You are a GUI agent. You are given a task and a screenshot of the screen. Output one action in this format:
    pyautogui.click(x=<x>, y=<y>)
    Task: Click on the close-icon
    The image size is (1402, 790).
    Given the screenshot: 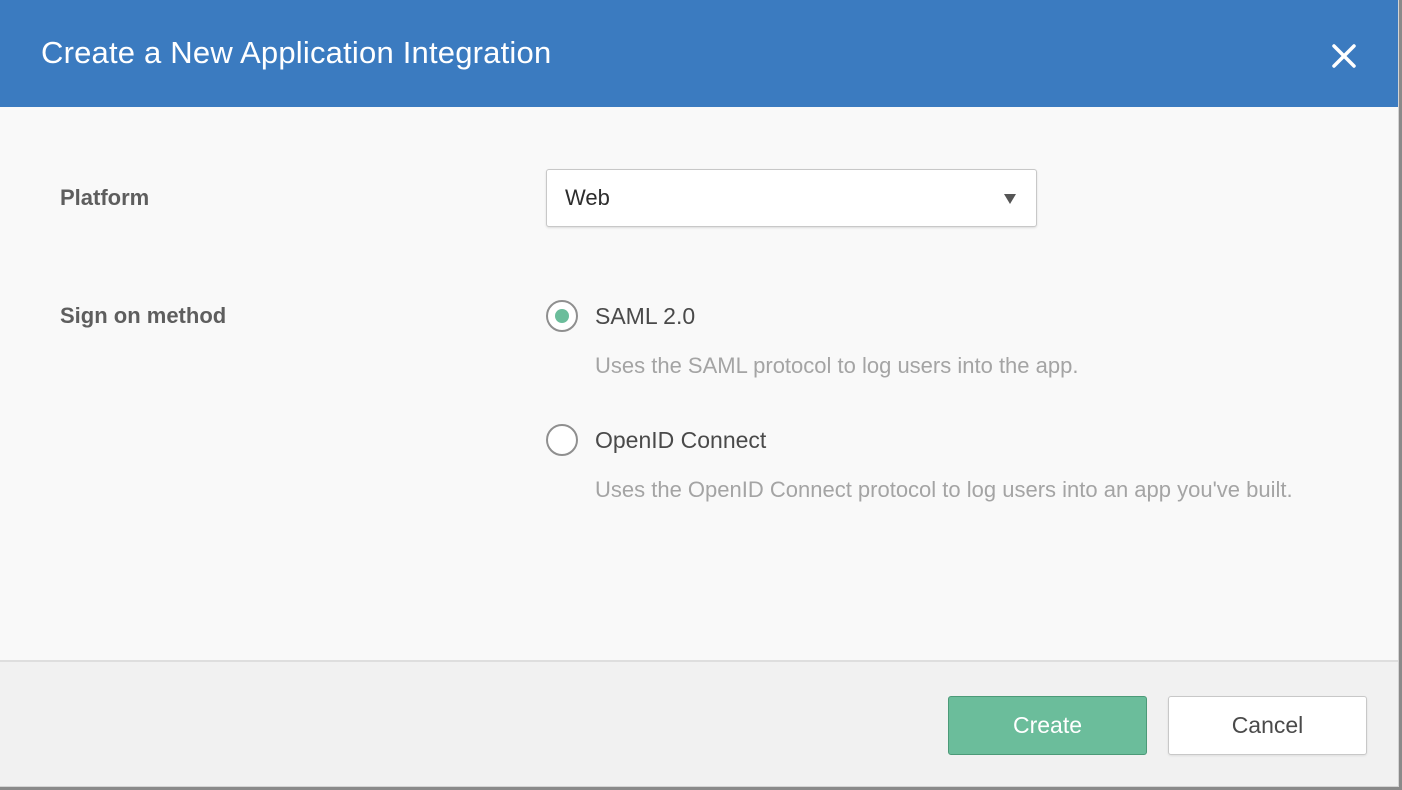 What is the action you would take?
    pyautogui.click(x=1344, y=56)
    